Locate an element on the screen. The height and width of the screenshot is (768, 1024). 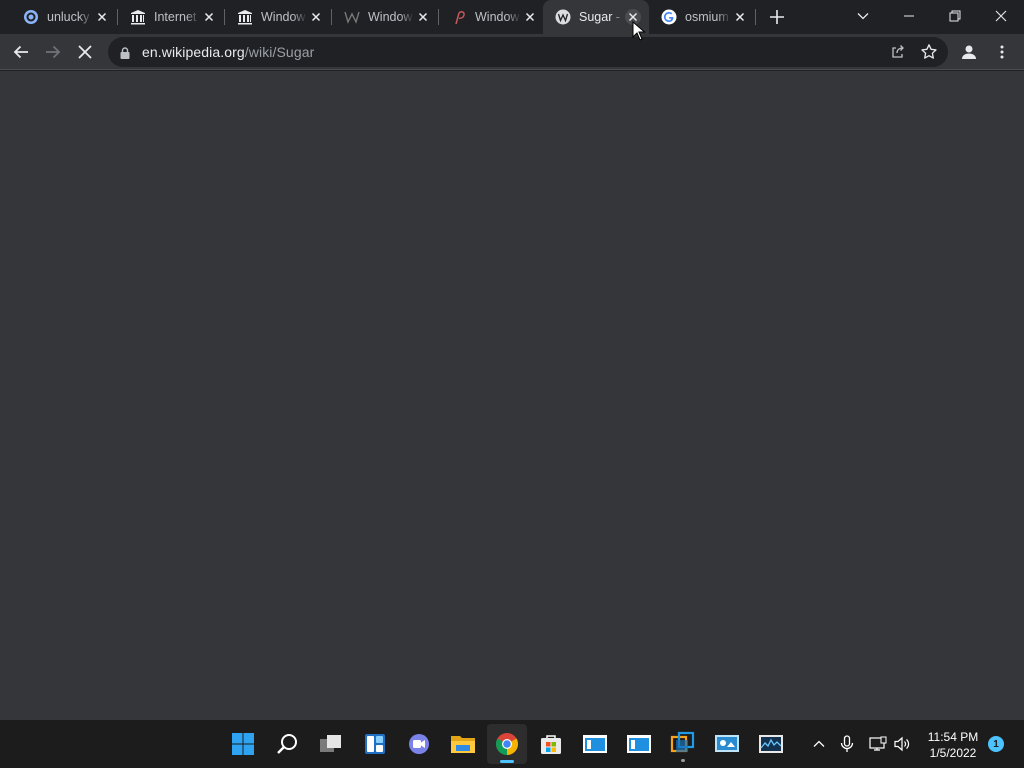
arrow-left-icon is located at coordinates (20, 52).